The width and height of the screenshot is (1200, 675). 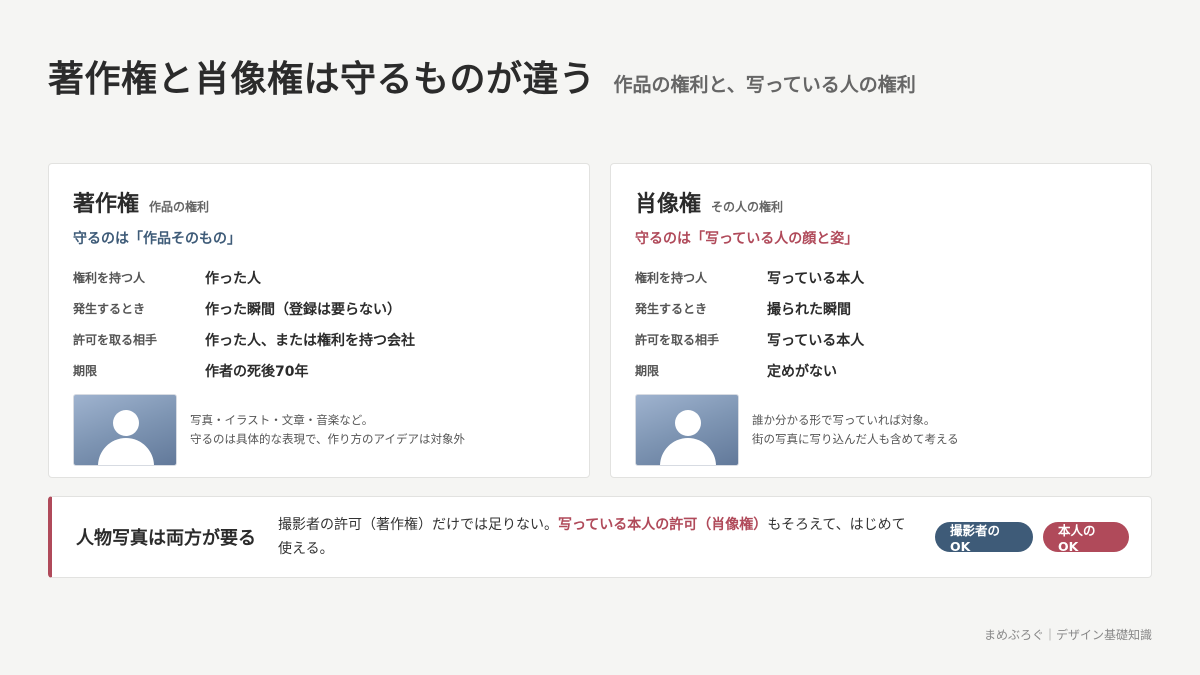 What do you see at coordinates (881, 308) in the screenshot?
I see `attribute-row: 発生するとき 撮られた瞬間` at bounding box center [881, 308].